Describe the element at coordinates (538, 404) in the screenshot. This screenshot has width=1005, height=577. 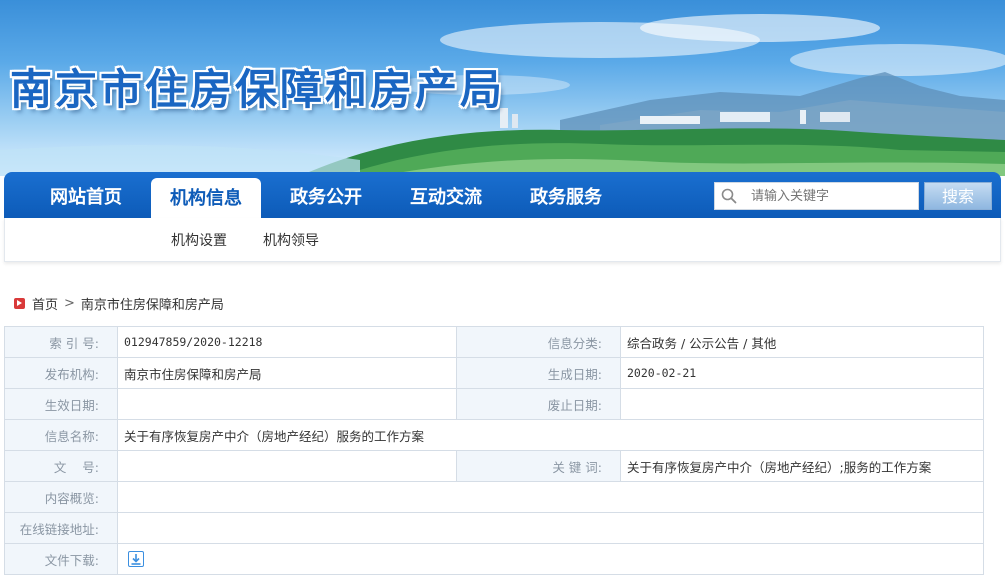
I see `abolished-date-label: 废止日期:` at that location.